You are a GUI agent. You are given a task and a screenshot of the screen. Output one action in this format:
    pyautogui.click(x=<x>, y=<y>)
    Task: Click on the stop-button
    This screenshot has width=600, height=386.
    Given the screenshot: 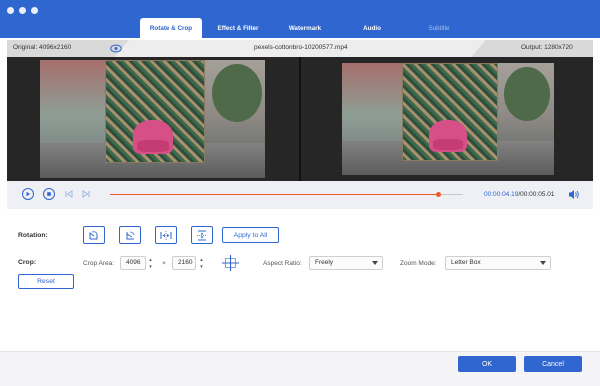 What is the action you would take?
    pyautogui.click(x=49, y=194)
    